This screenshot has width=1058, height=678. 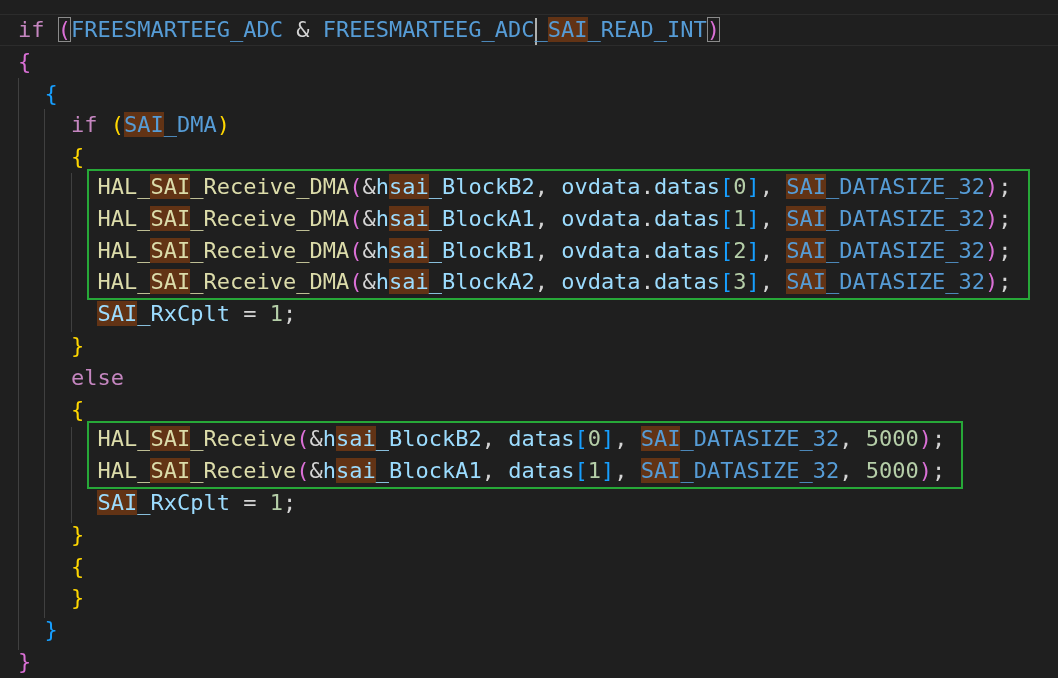 I want to click on code-line: HAL_SAI_Receive_DMA(&hsai_BlockB2, ovdata.datas[0], SAI_DATASIZE_32);, so click(x=554, y=186).